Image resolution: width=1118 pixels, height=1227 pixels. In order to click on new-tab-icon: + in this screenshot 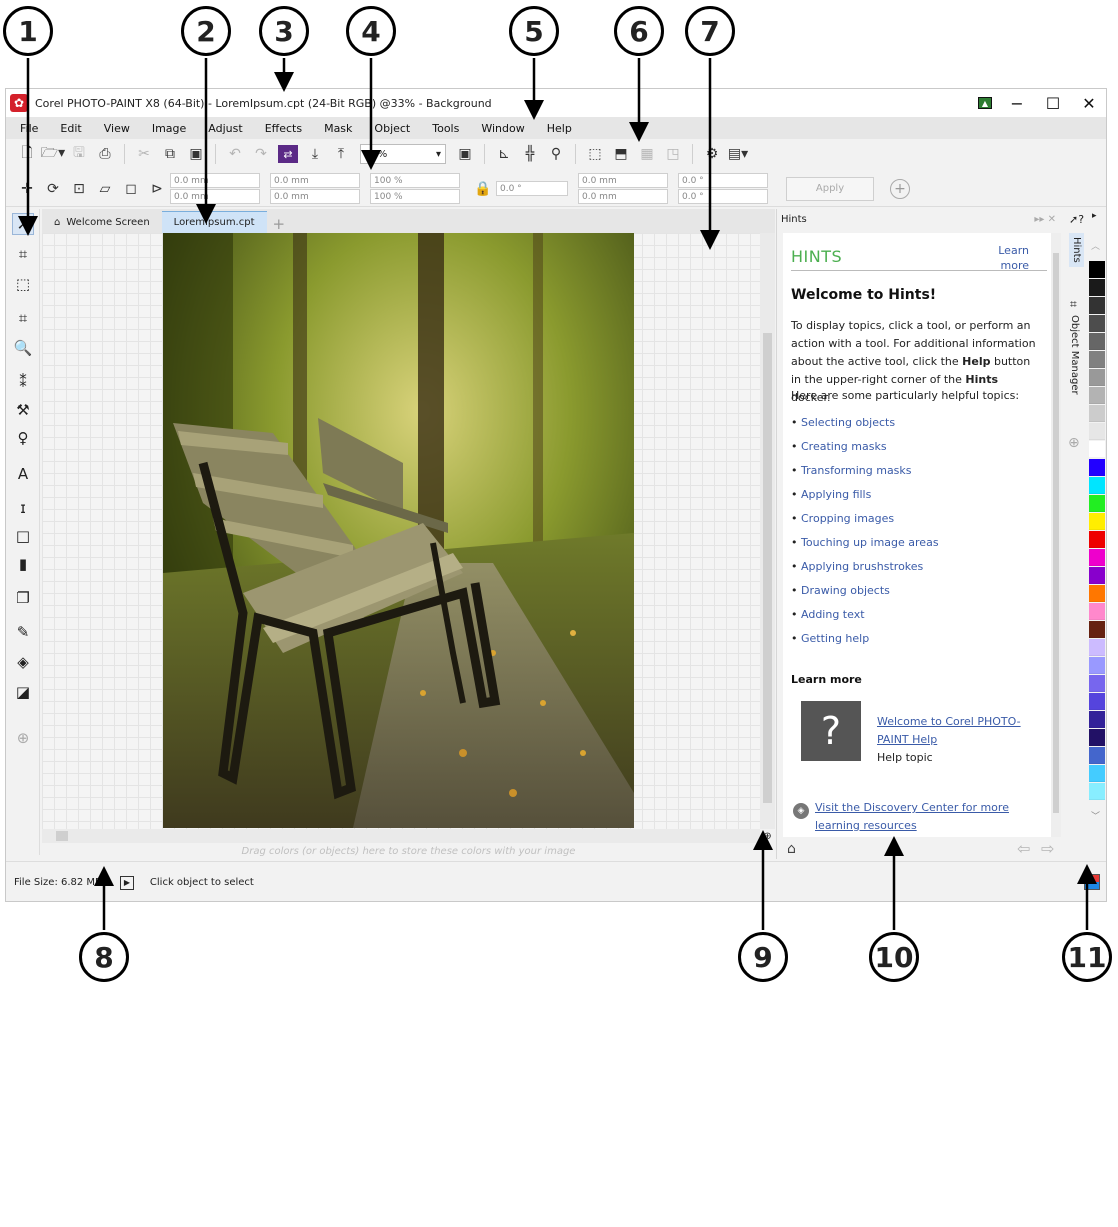, I will do `click(279, 224)`.